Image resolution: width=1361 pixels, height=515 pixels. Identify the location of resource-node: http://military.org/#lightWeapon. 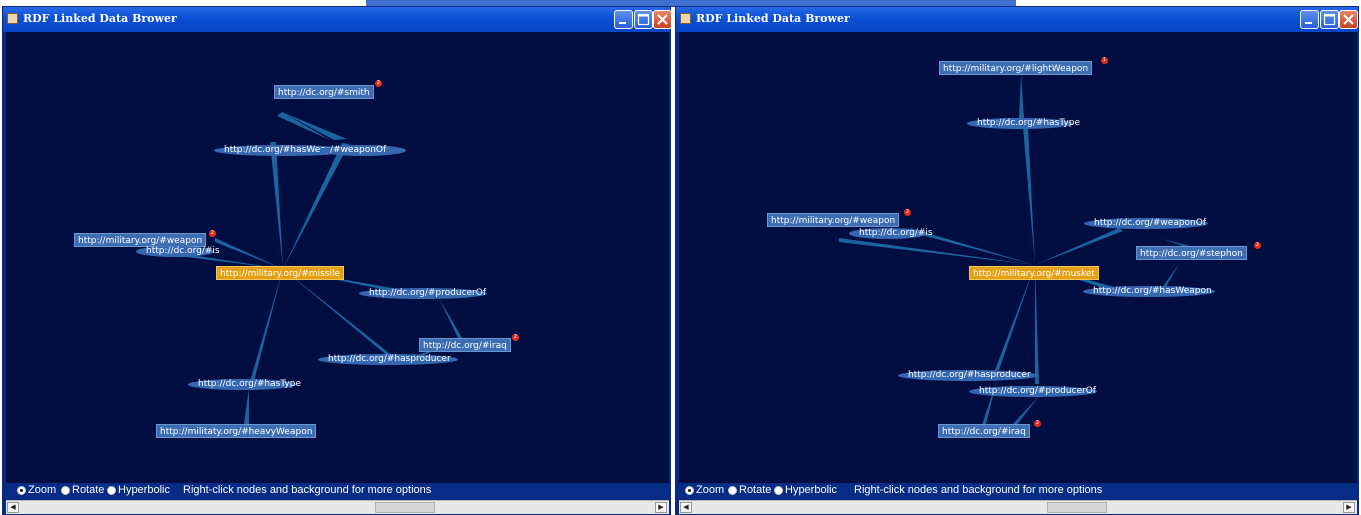
(1016, 68).